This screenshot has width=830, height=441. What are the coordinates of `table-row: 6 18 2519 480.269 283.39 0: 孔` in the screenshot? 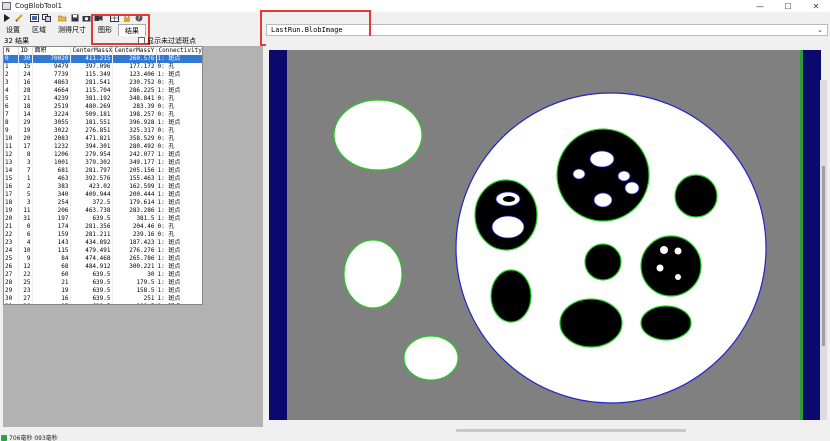 It's located at (103, 107).